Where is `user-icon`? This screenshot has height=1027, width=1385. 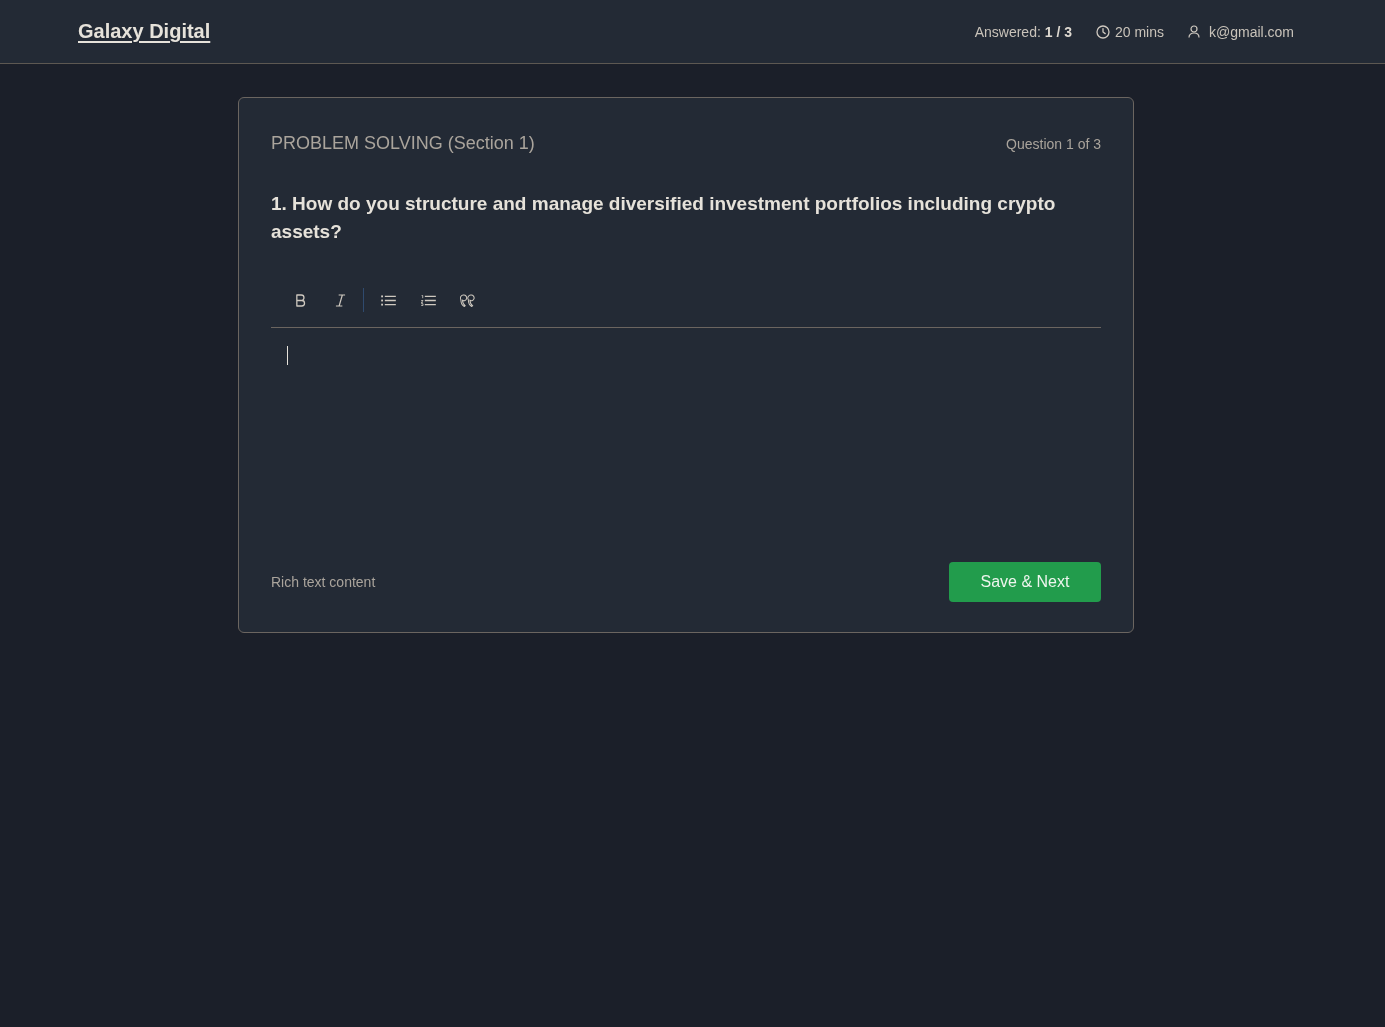
user-icon is located at coordinates (1194, 31).